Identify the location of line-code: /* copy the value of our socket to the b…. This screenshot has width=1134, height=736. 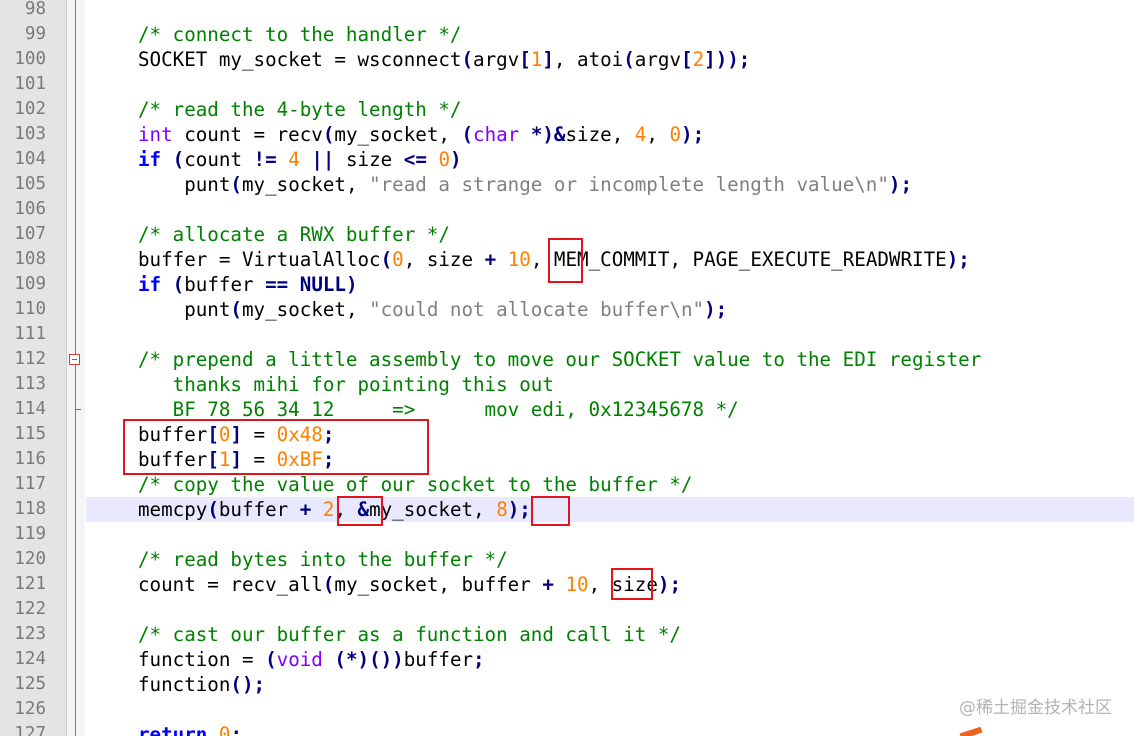
(415, 484).